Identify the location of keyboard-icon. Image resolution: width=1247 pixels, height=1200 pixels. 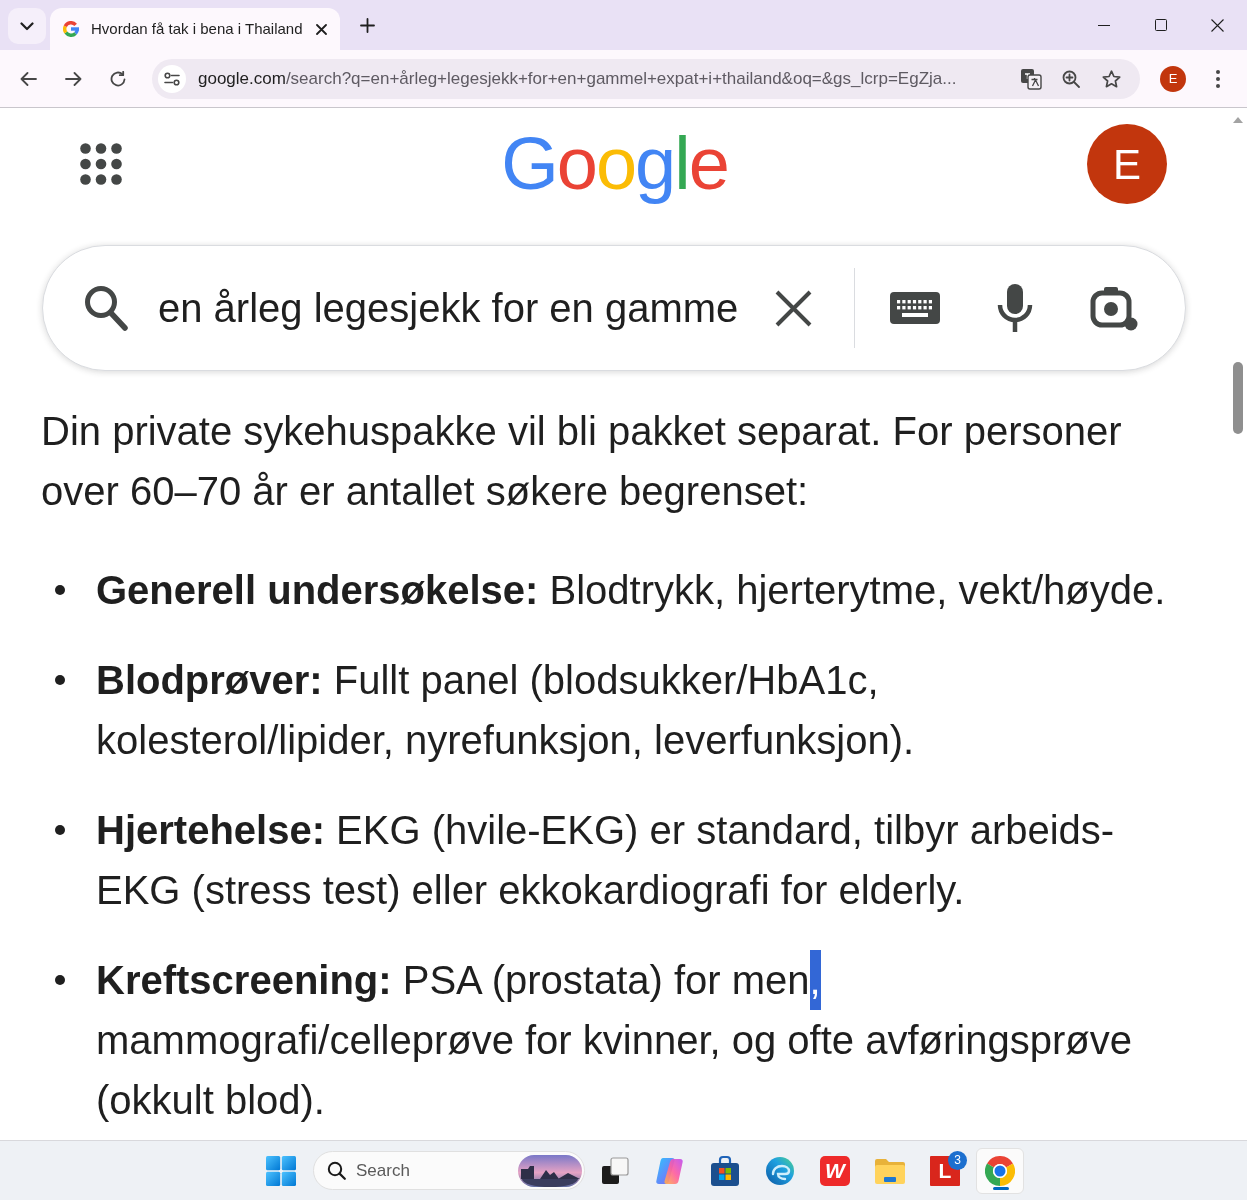
(915, 308).